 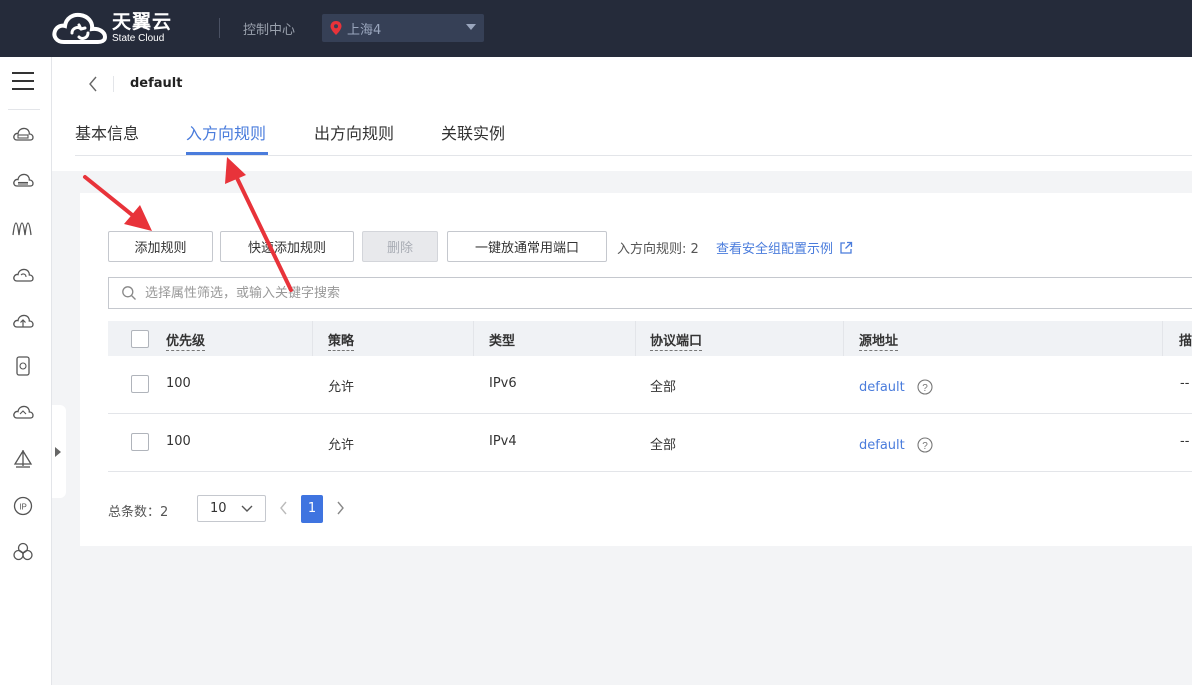 I want to click on cell-type: IPv4, so click(x=503, y=441).